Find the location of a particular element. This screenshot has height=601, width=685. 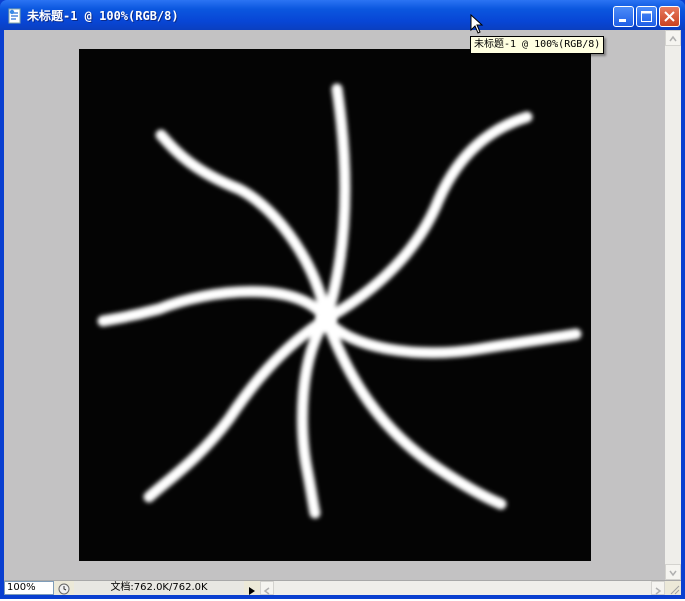

scroll-down-button is located at coordinates (673, 572).